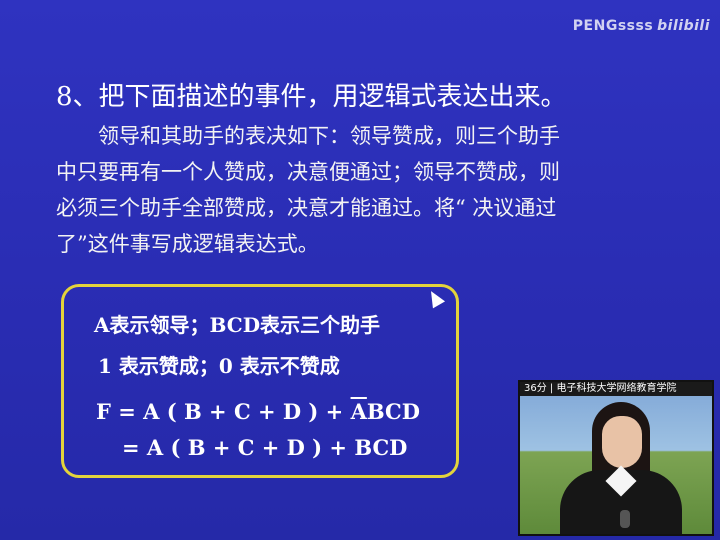  What do you see at coordinates (329, 136) in the screenshot?
I see `paragraph-line: 领导和其助手的表决如下：领导赞成，则三个助手` at bounding box center [329, 136].